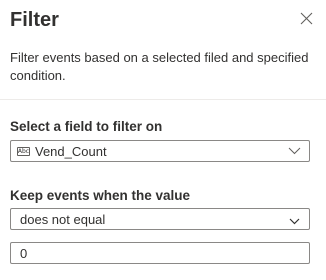  What do you see at coordinates (63, 219) in the screenshot?
I see `condition-select-value: does not equal` at bounding box center [63, 219].